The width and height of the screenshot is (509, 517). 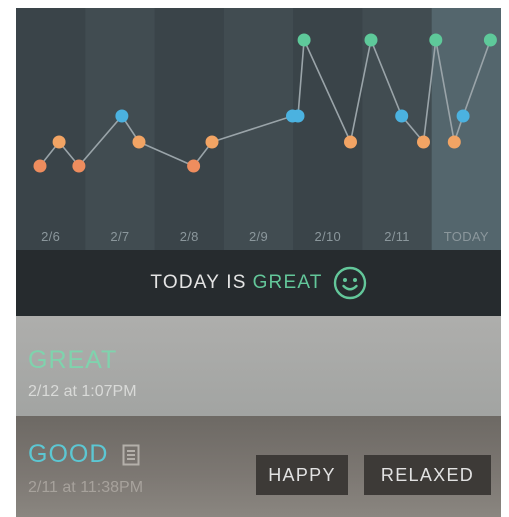 I want to click on day-label-2-6: 2/6, so click(x=51, y=236).